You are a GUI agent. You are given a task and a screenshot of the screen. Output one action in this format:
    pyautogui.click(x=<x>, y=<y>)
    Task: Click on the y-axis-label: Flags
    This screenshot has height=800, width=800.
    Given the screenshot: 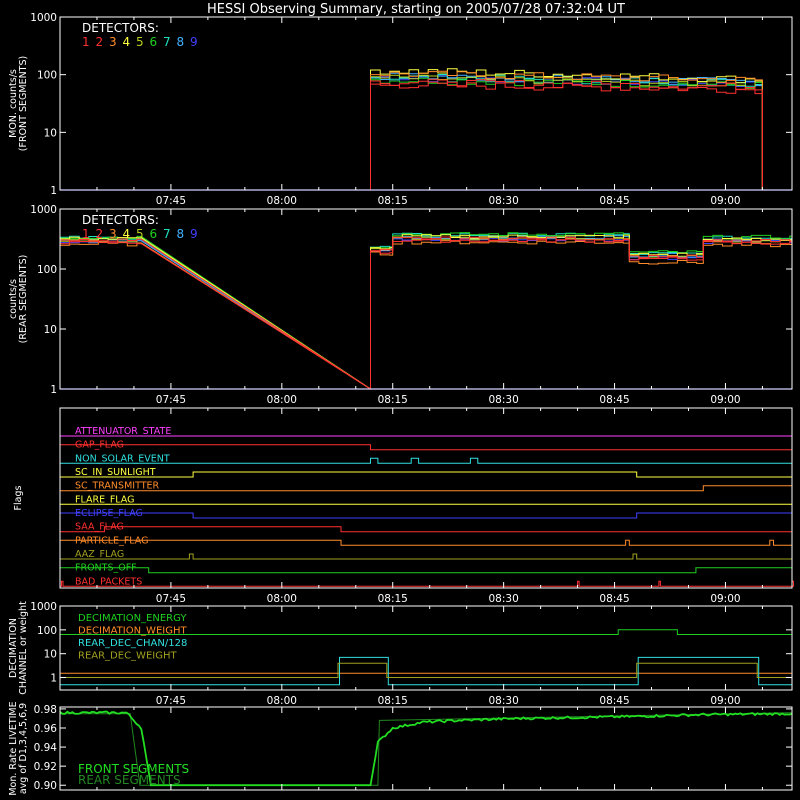 What is the action you would take?
    pyautogui.click(x=18, y=497)
    